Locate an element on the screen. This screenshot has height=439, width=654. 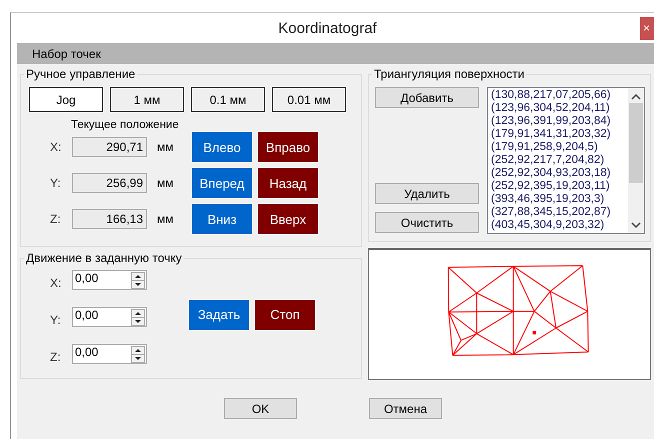
list-item: (252,92,304,93,203,18) is located at coordinates (559, 173).